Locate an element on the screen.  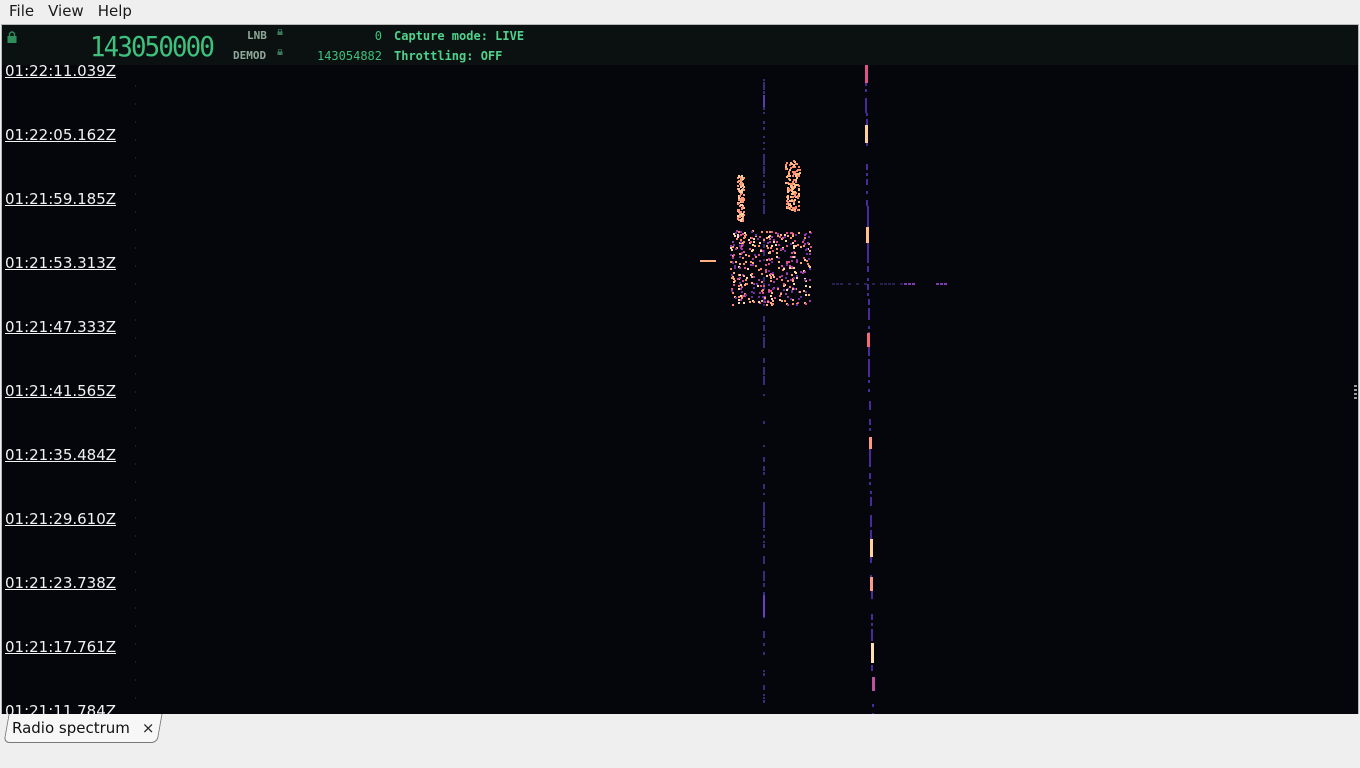
lnb-label: LNB is located at coordinates (257, 35).